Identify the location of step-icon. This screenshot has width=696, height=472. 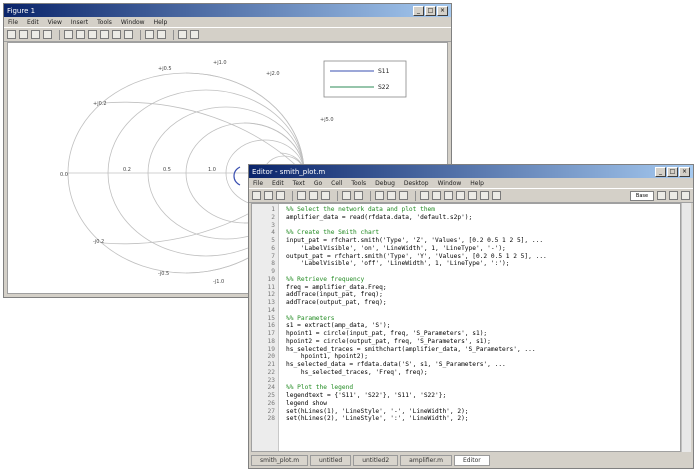
(448, 195).